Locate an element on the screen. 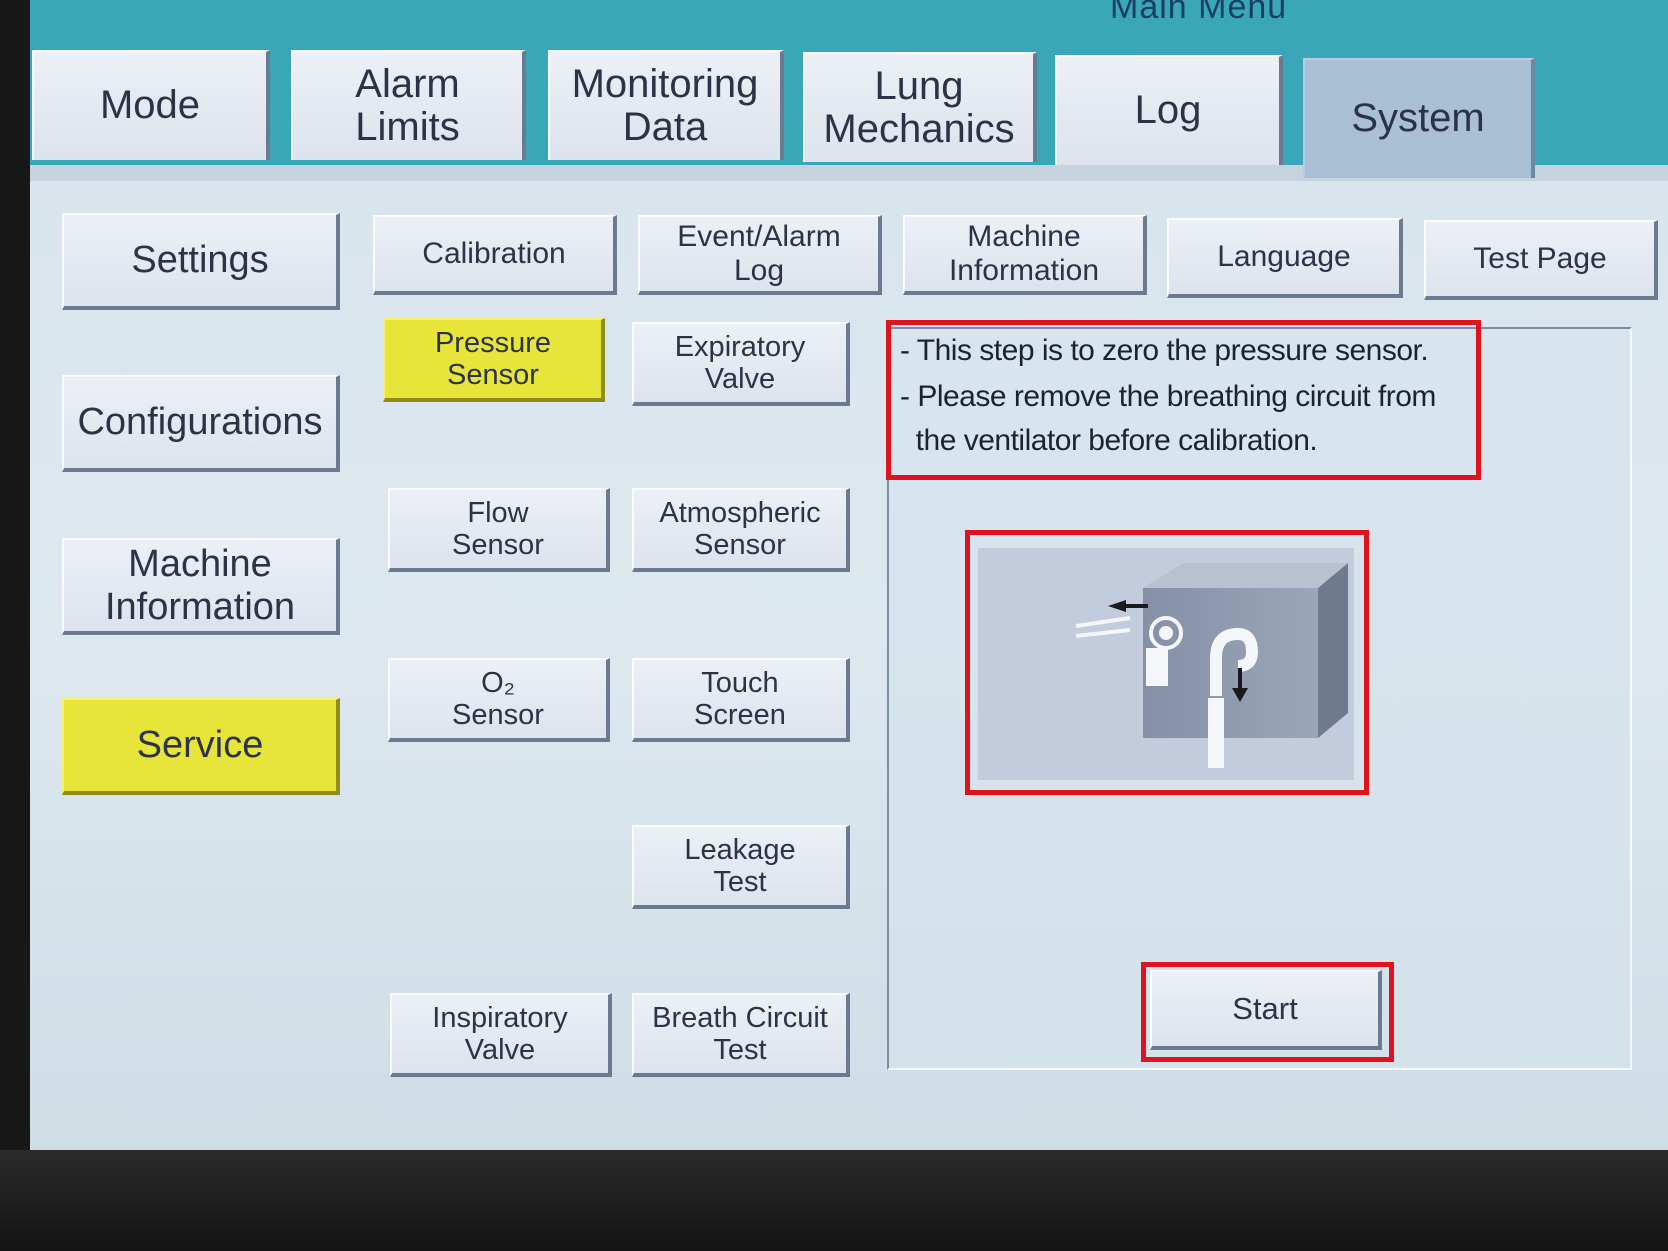 Image resolution: width=1668 pixels, height=1251 pixels. title-bar: Main Menu is located at coordinates (849, 25).